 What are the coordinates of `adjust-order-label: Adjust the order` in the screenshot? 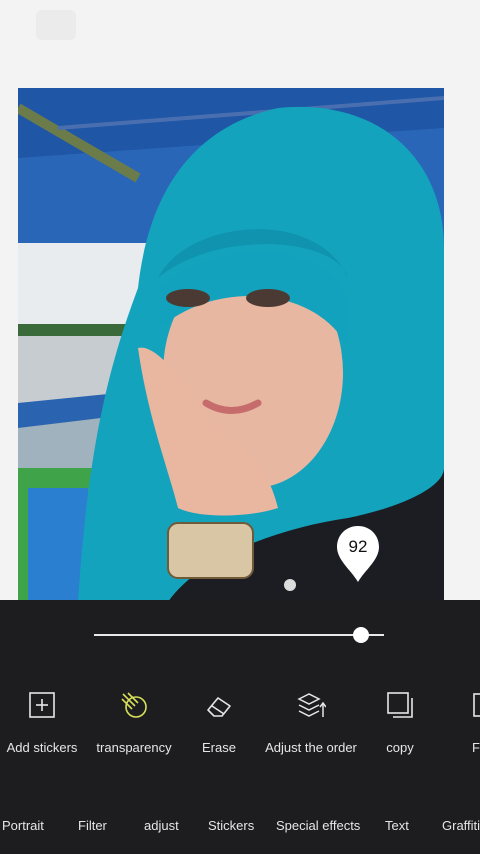 It's located at (311, 747).